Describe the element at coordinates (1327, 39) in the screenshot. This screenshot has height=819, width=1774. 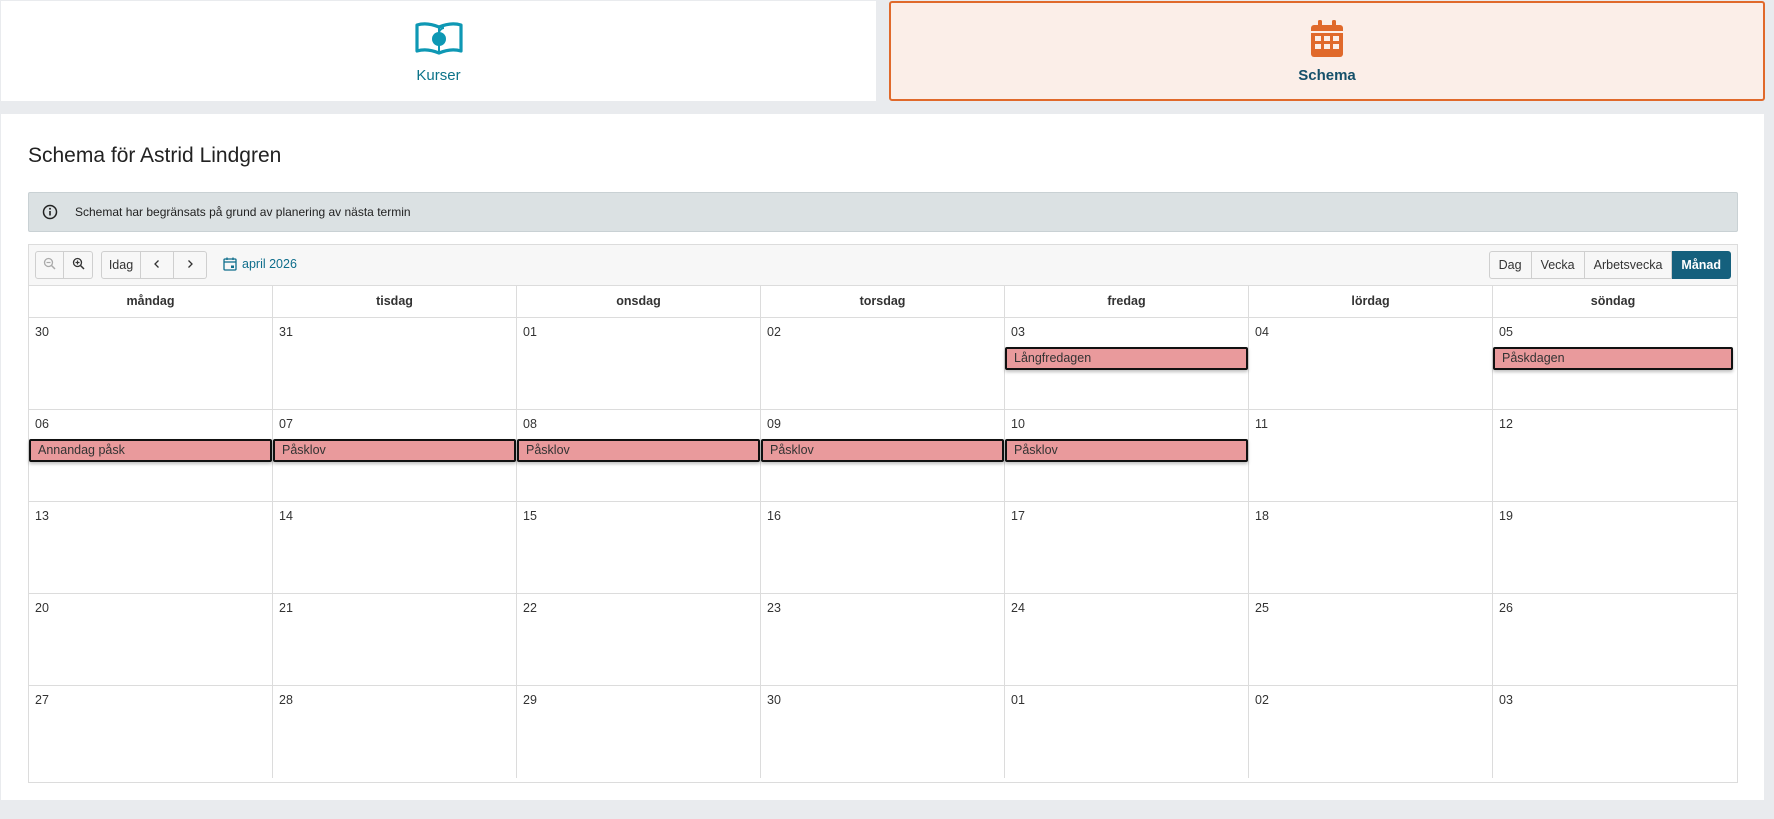
I see `calendar-icon` at that location.